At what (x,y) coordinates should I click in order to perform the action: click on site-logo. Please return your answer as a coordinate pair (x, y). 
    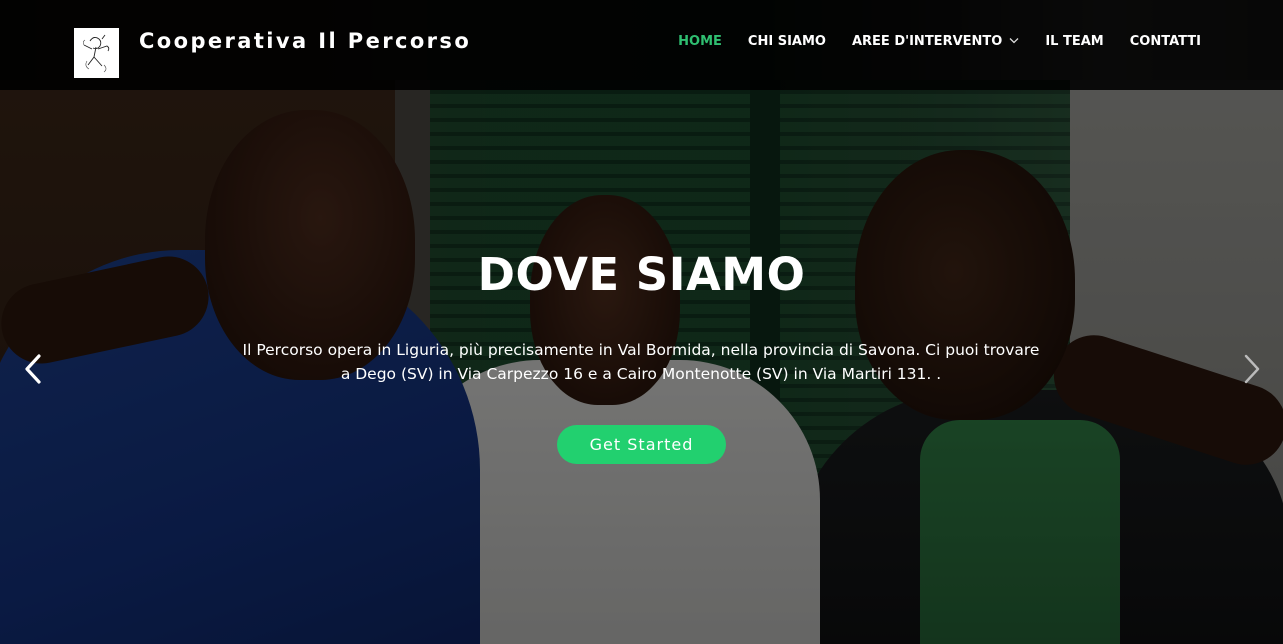
    Looking at the image, I should click on (96, 53).